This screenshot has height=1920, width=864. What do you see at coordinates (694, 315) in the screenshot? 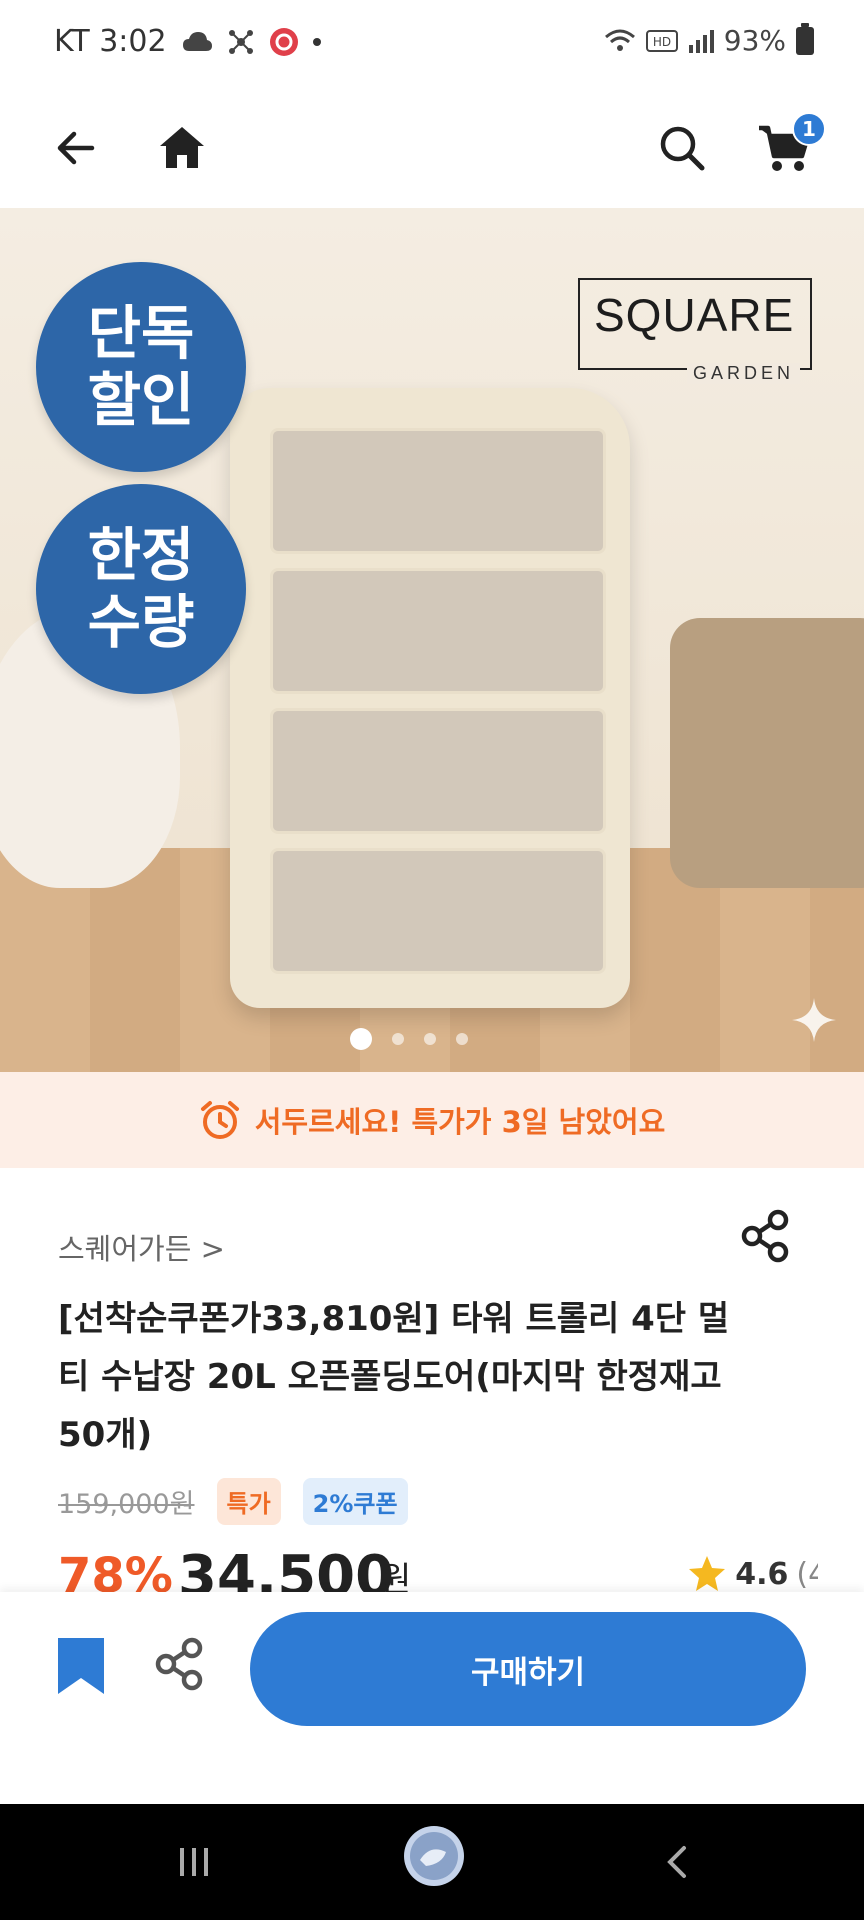
I see `brand-logo-main: SQUARE` at bounding box center [694, 315].